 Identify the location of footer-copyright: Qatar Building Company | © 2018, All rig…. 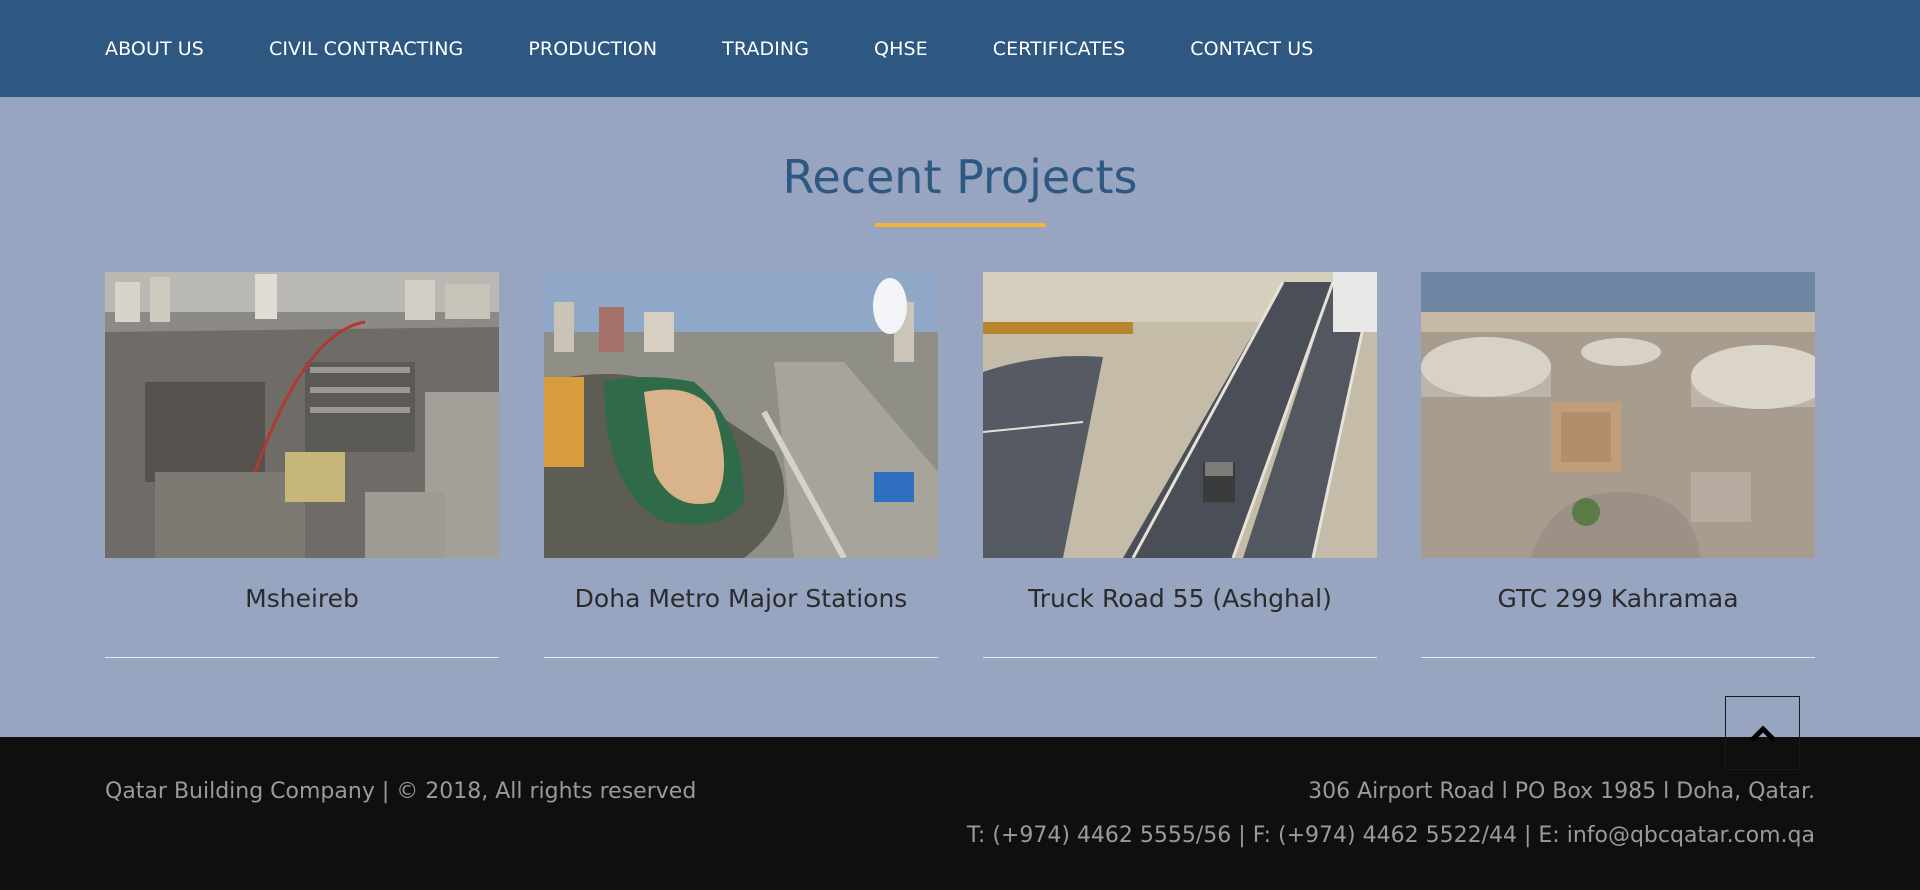
(401, 791).